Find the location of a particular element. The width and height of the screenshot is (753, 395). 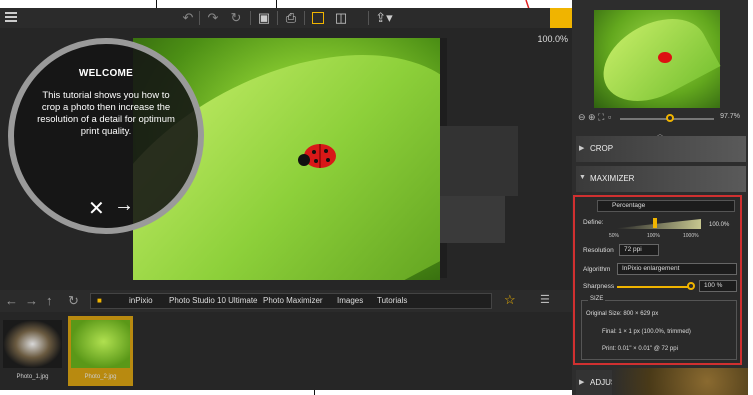

up-arrow-icon: ↑ is located at coordinates (49, 300).